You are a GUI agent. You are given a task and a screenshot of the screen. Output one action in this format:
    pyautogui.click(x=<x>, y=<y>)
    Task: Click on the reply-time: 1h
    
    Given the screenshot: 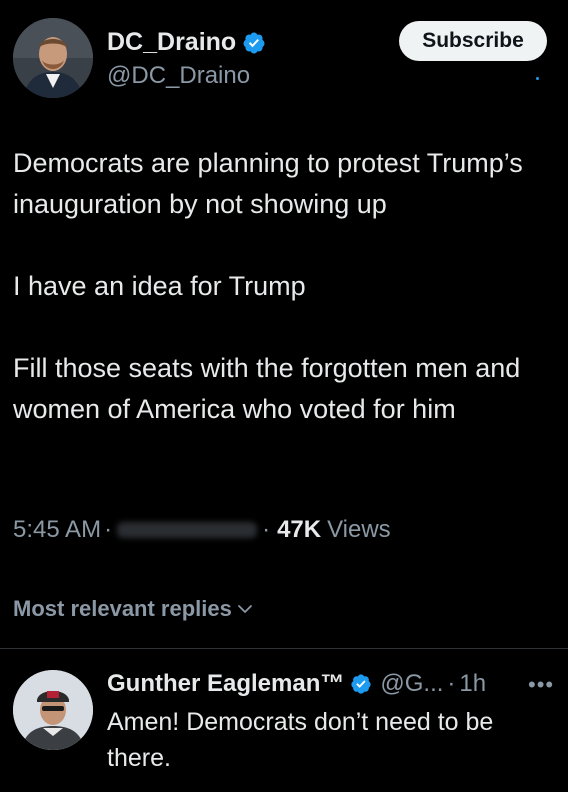 What is the action you would take?
    pyautogui.click(x=472, y=684)
    